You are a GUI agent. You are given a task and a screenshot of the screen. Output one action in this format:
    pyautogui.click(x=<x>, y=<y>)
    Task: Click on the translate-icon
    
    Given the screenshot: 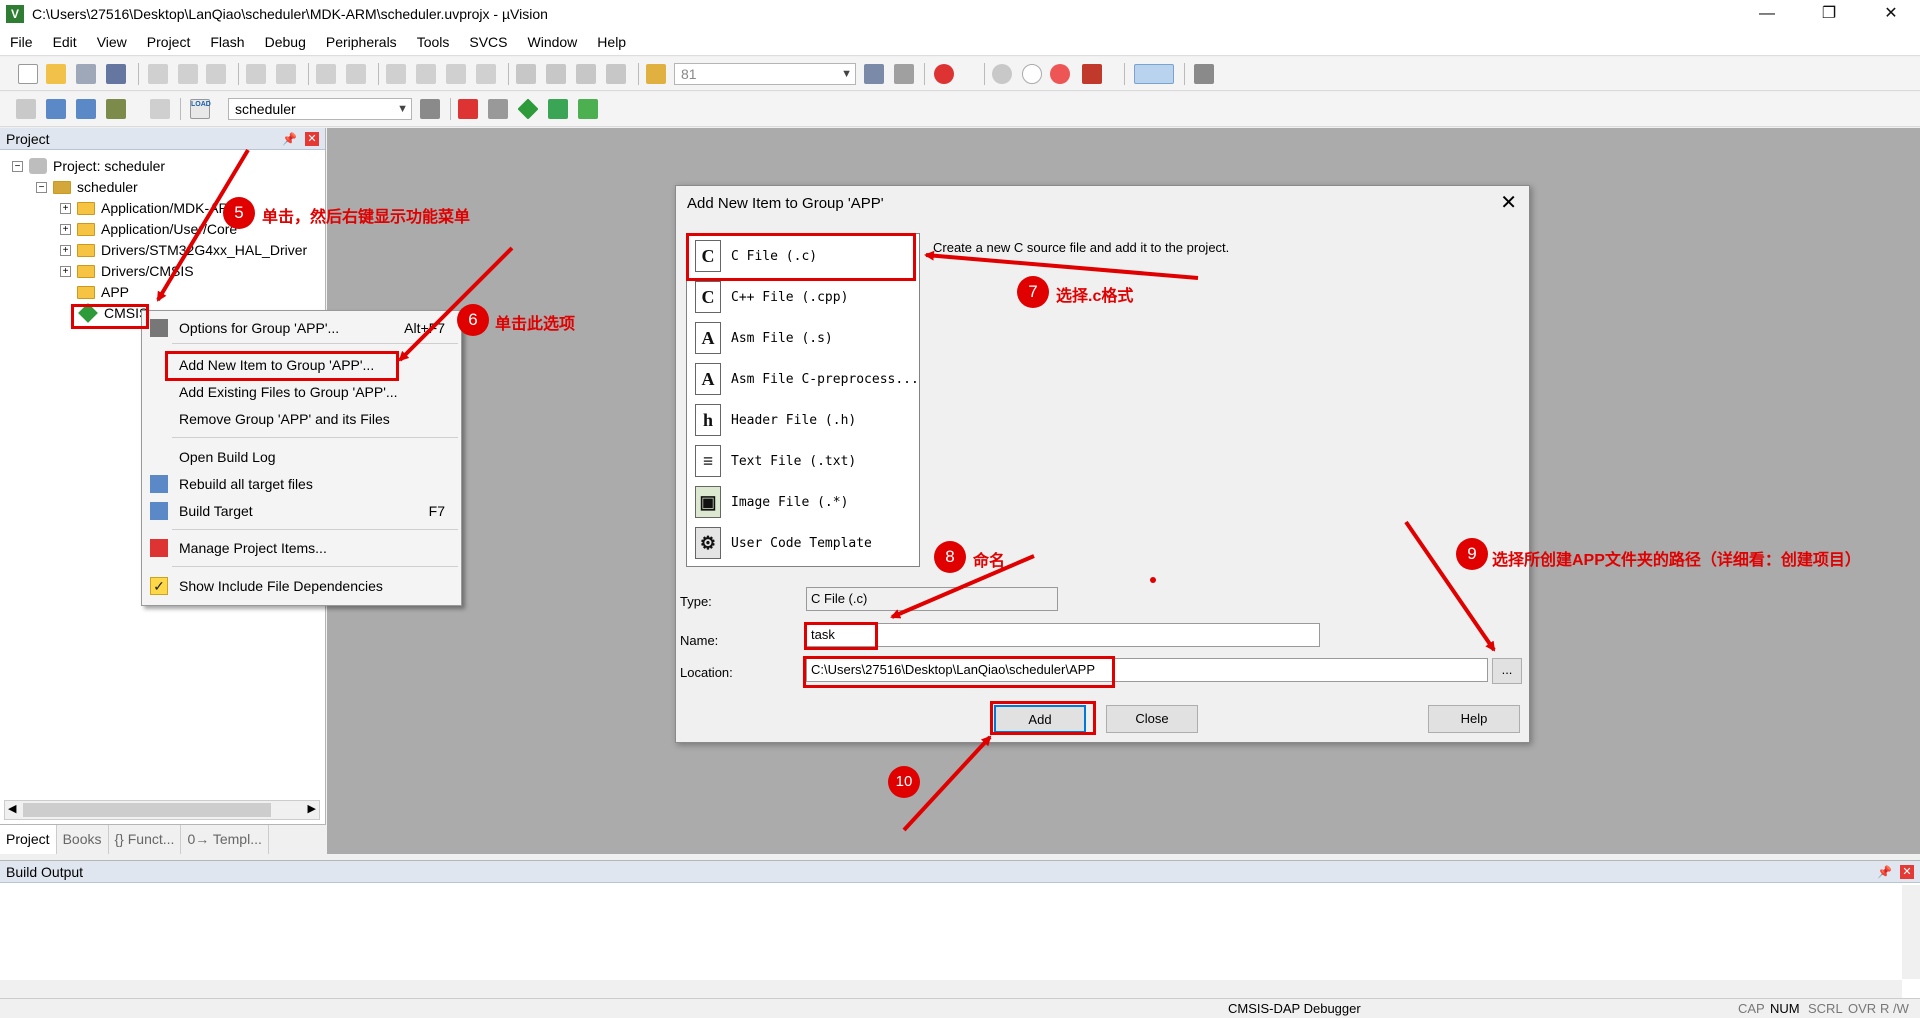 What is the action you would take?
    pyautogui.click(x=26, y=109)
    